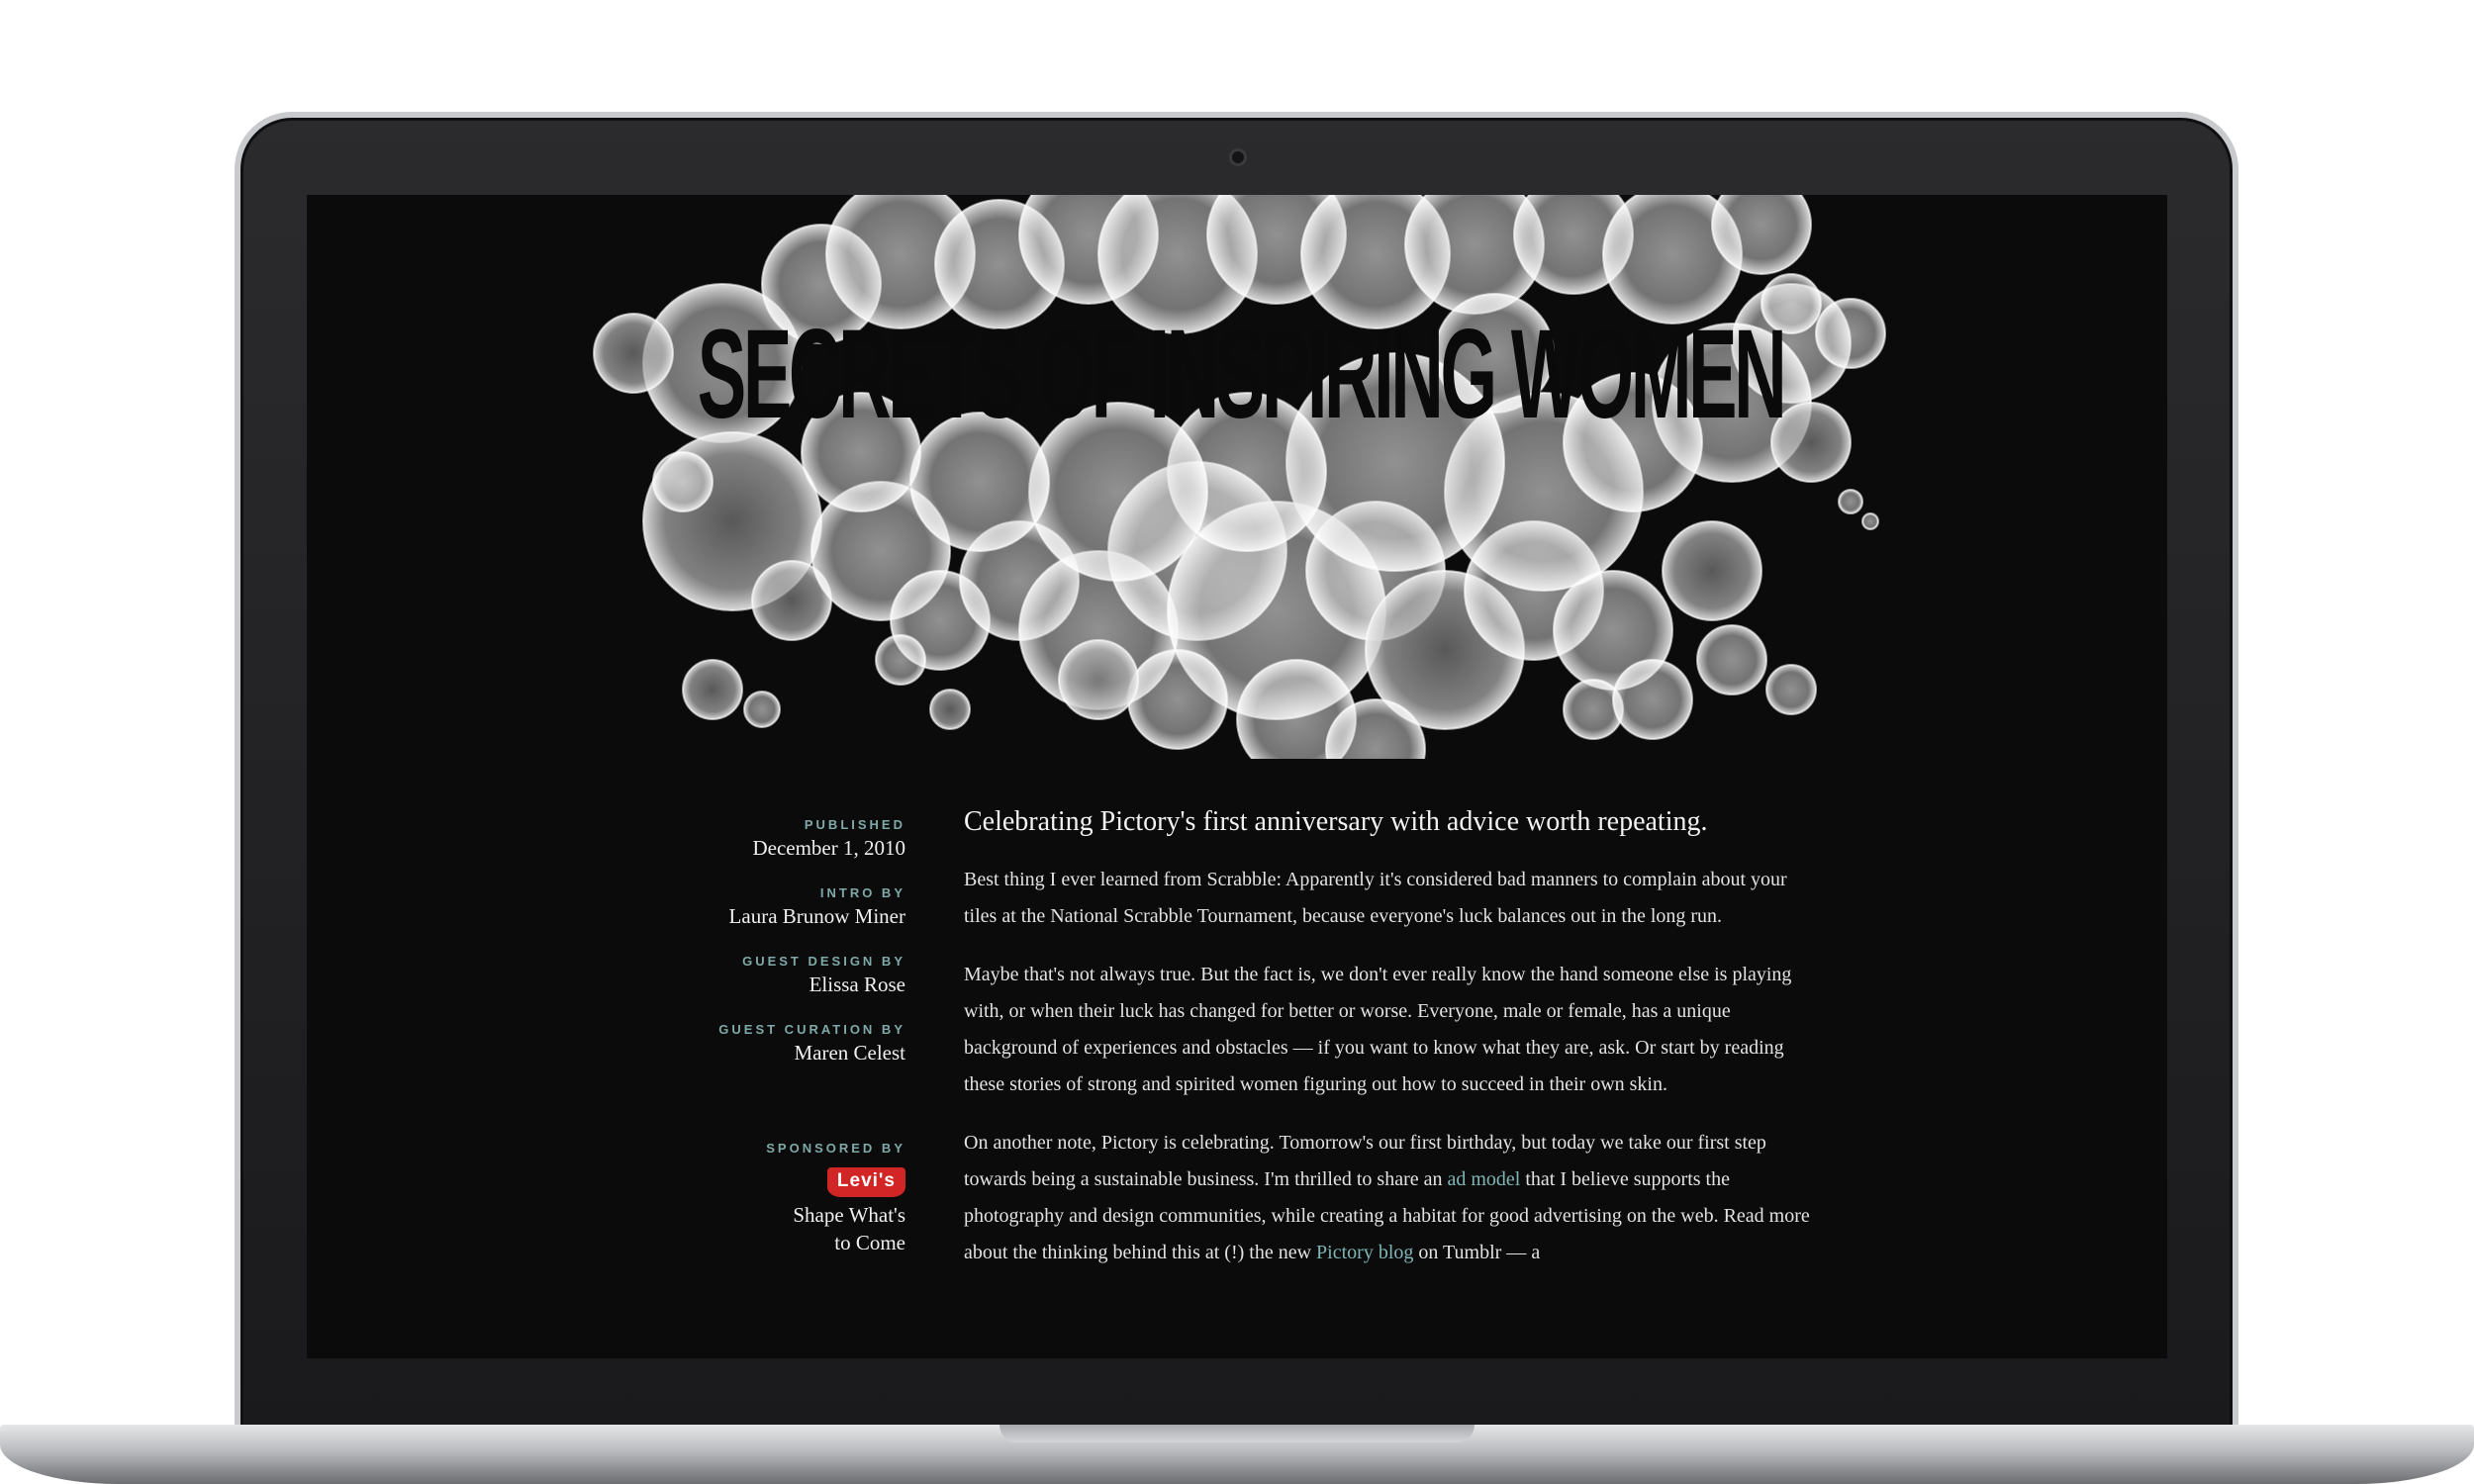  I want to click on meta-value: December 1, 2010, so click(828, 848).